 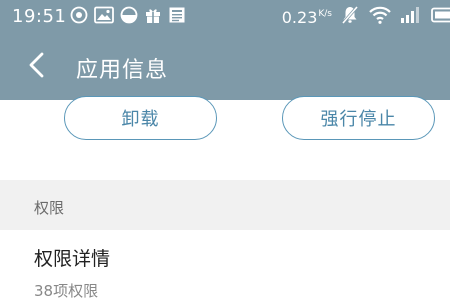 What do you see at coordinates (49, 208) in the screenshot?
I see `section-header-label: 权限` at bounding box center [49, 208].